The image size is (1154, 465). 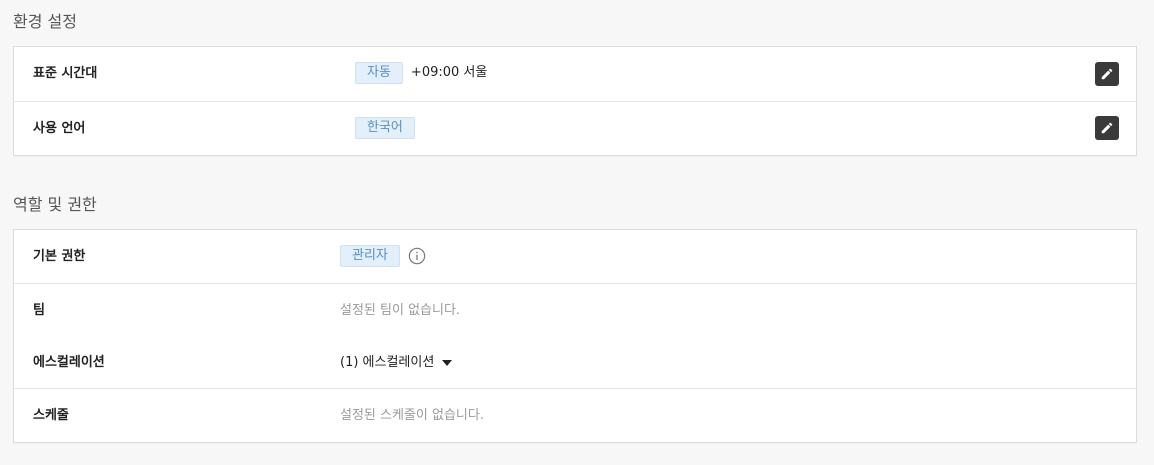 I want to click on caret-down-icon, so click(x=447, y=363).